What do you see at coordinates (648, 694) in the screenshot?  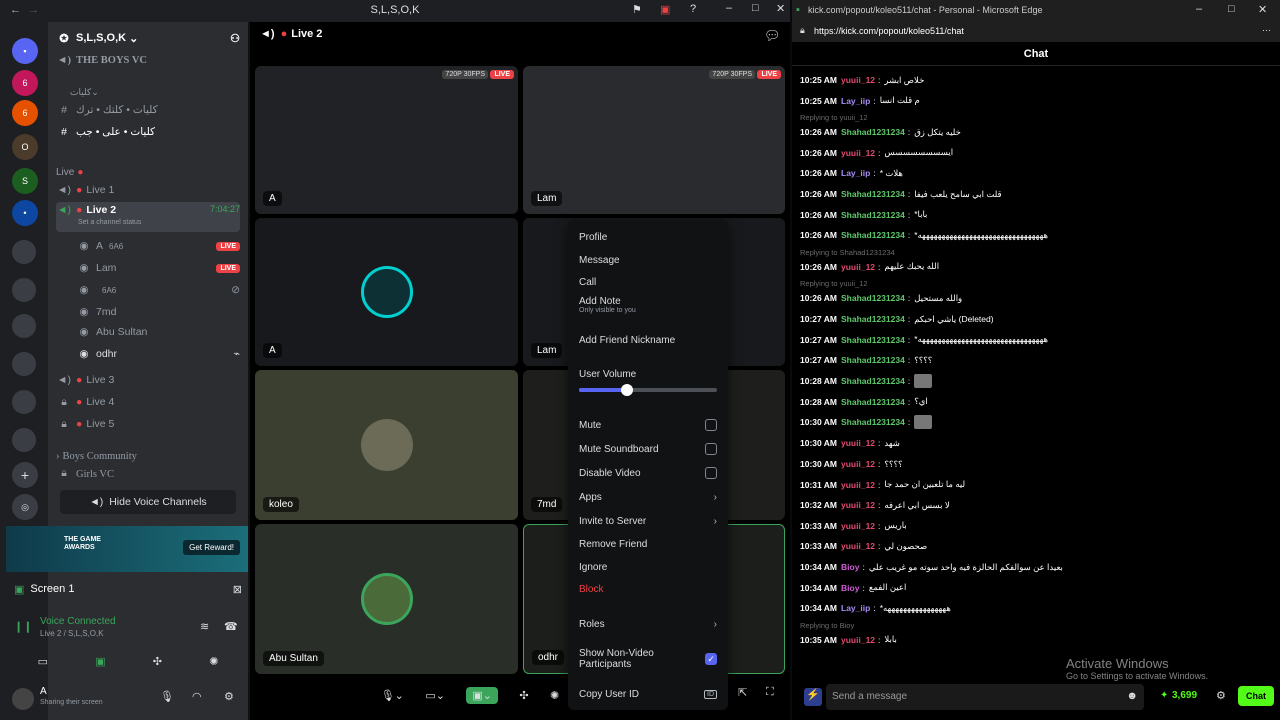 I see `menu-copy-user-id: Copy User ID ID` at bounding box center [648, 694].